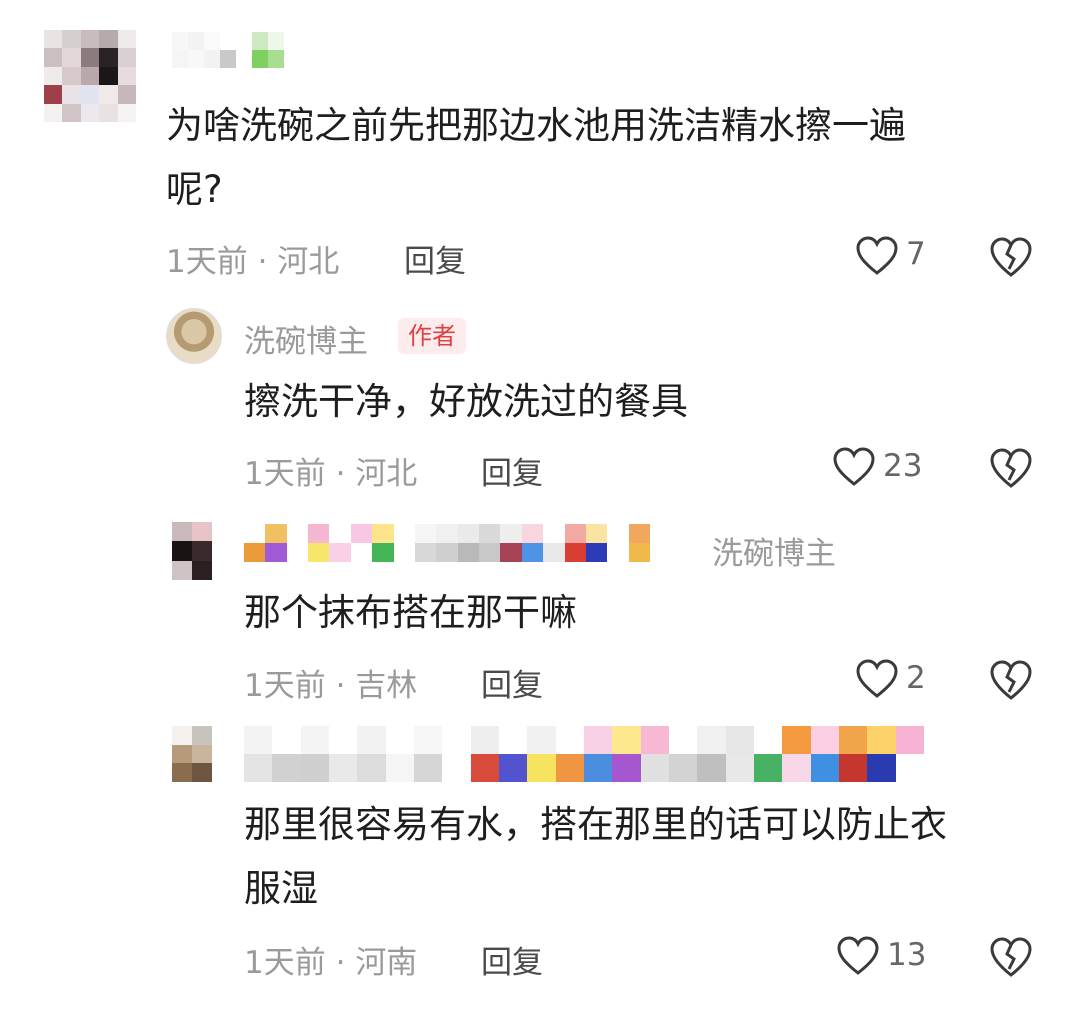  I want to click on like-count: 2, so click(916, 678).